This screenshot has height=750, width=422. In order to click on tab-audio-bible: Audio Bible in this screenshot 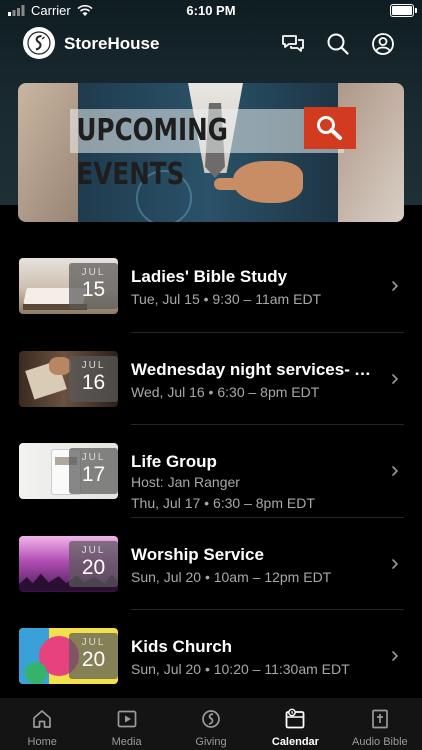, I will do `click(380, 724)`.